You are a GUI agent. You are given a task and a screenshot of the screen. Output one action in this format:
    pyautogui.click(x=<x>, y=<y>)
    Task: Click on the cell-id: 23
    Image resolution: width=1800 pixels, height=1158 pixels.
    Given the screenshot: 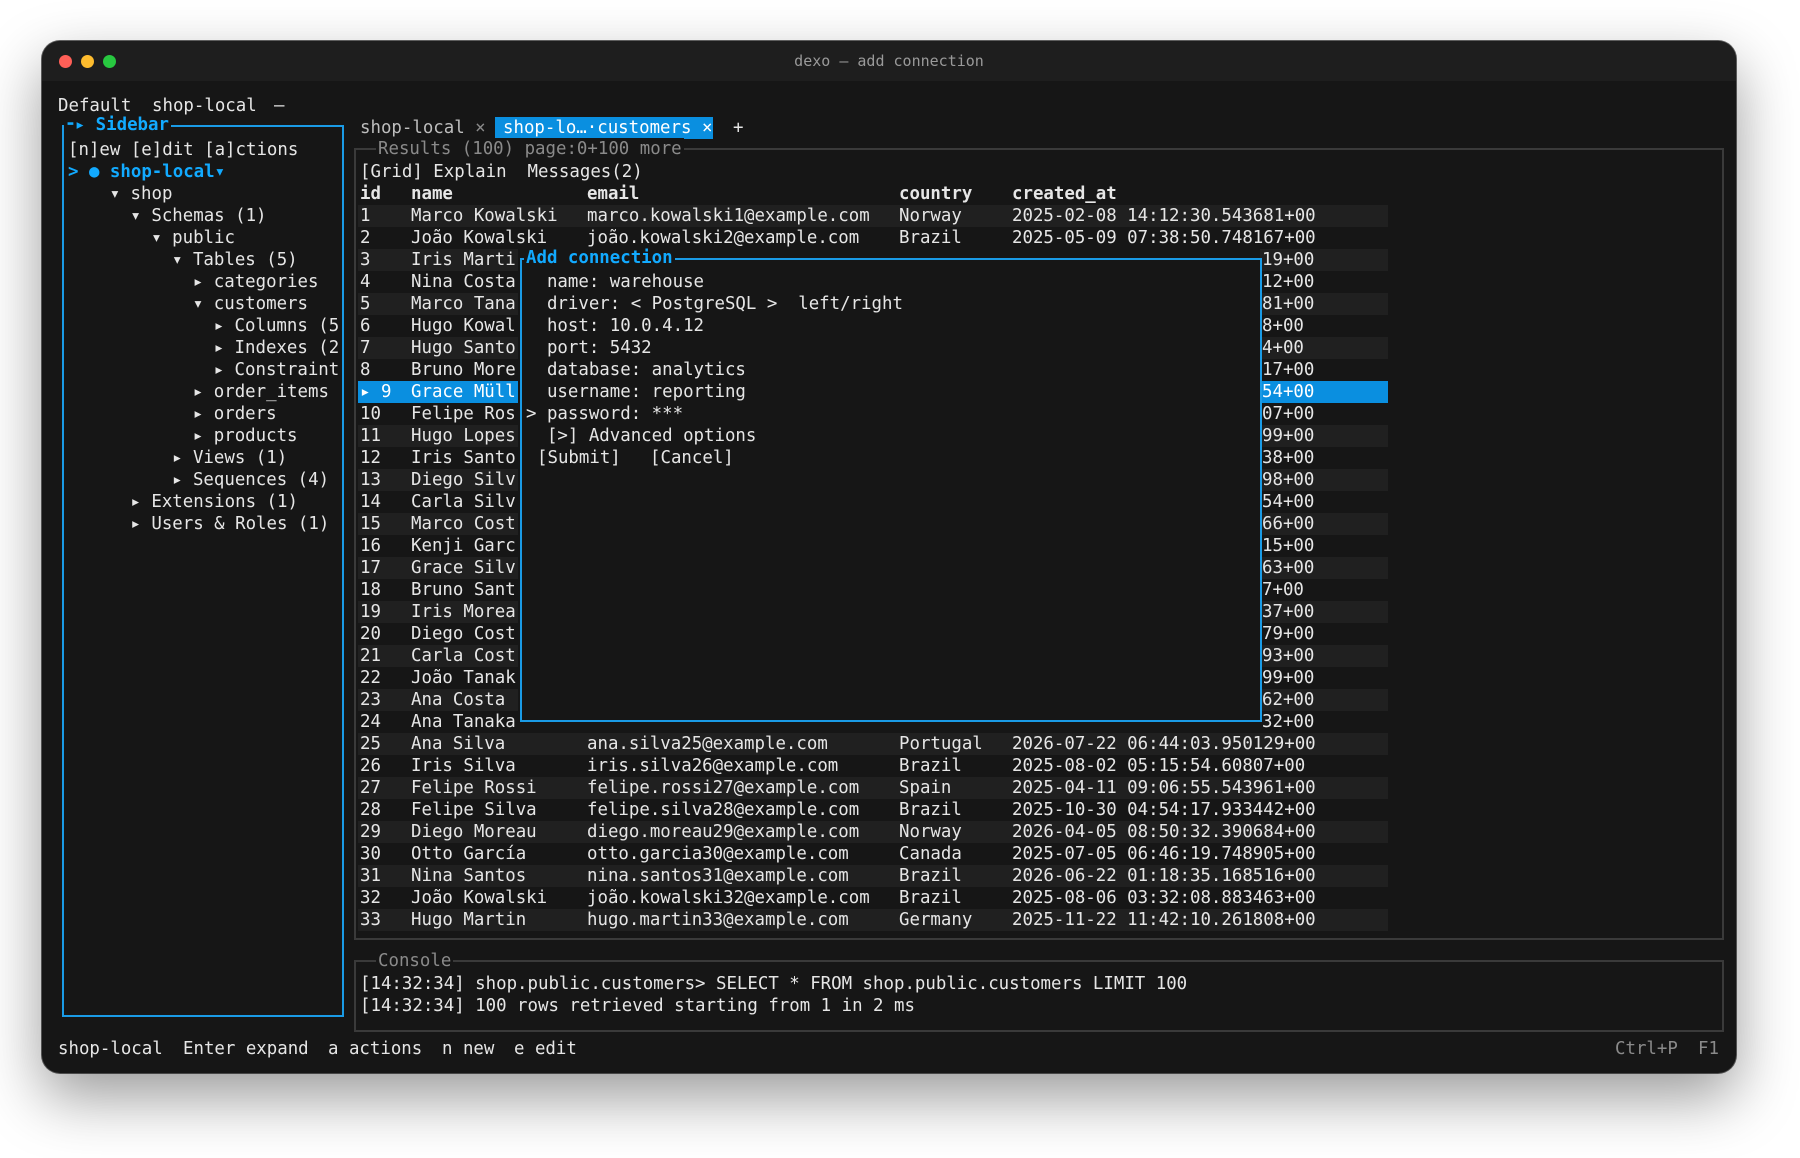 What is the action you would take?
    pyautogui.click(x=370, y=700)
    